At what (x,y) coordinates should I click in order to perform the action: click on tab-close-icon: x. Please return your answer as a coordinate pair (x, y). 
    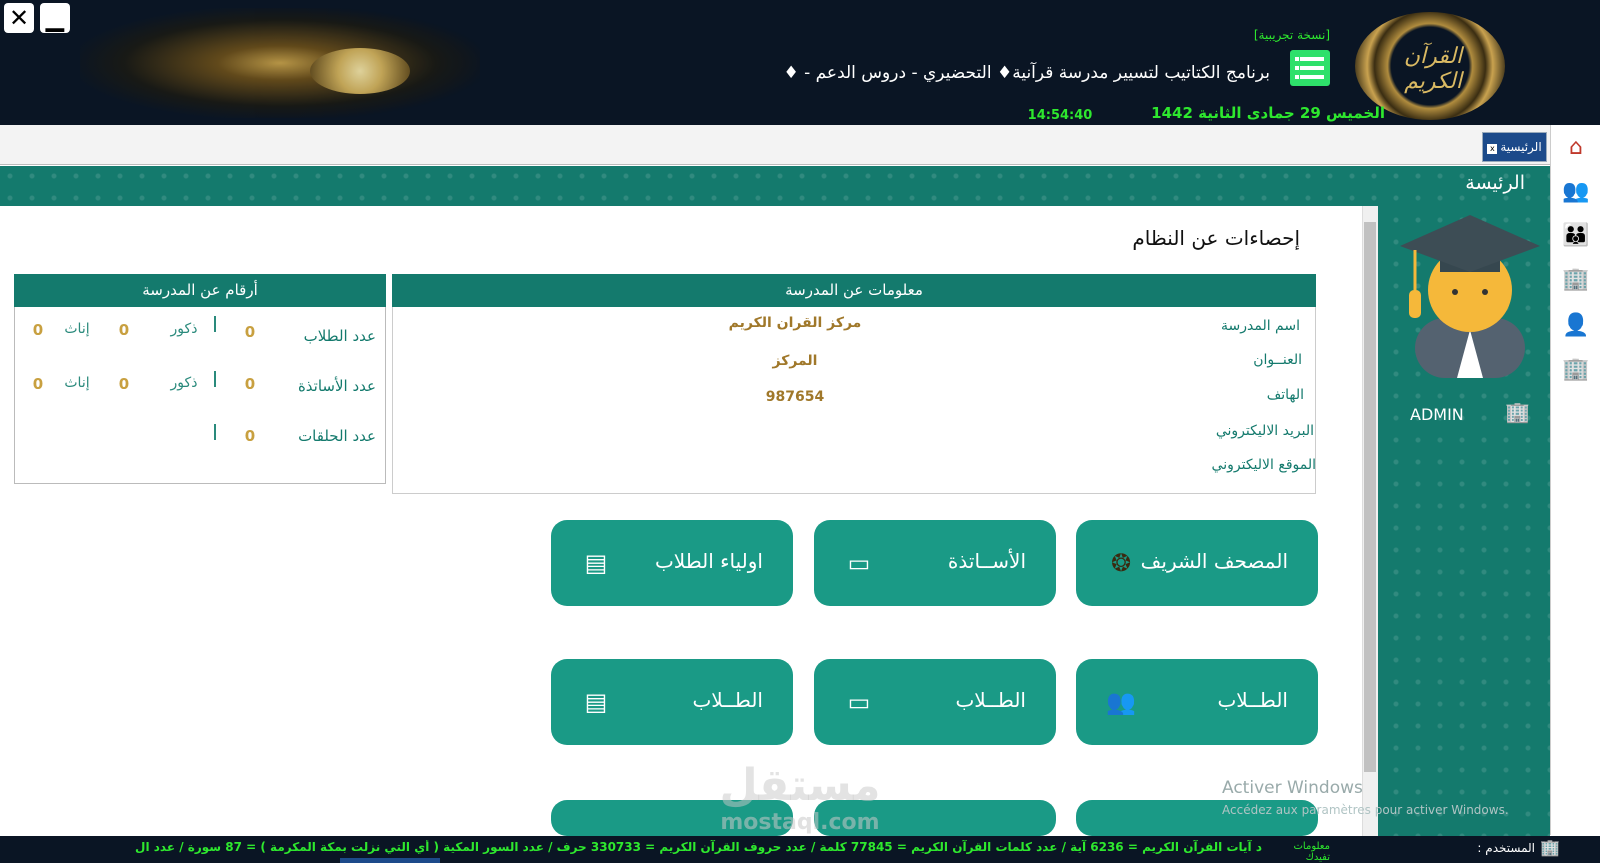
    Looking at the image, I should click on (1492, 149).